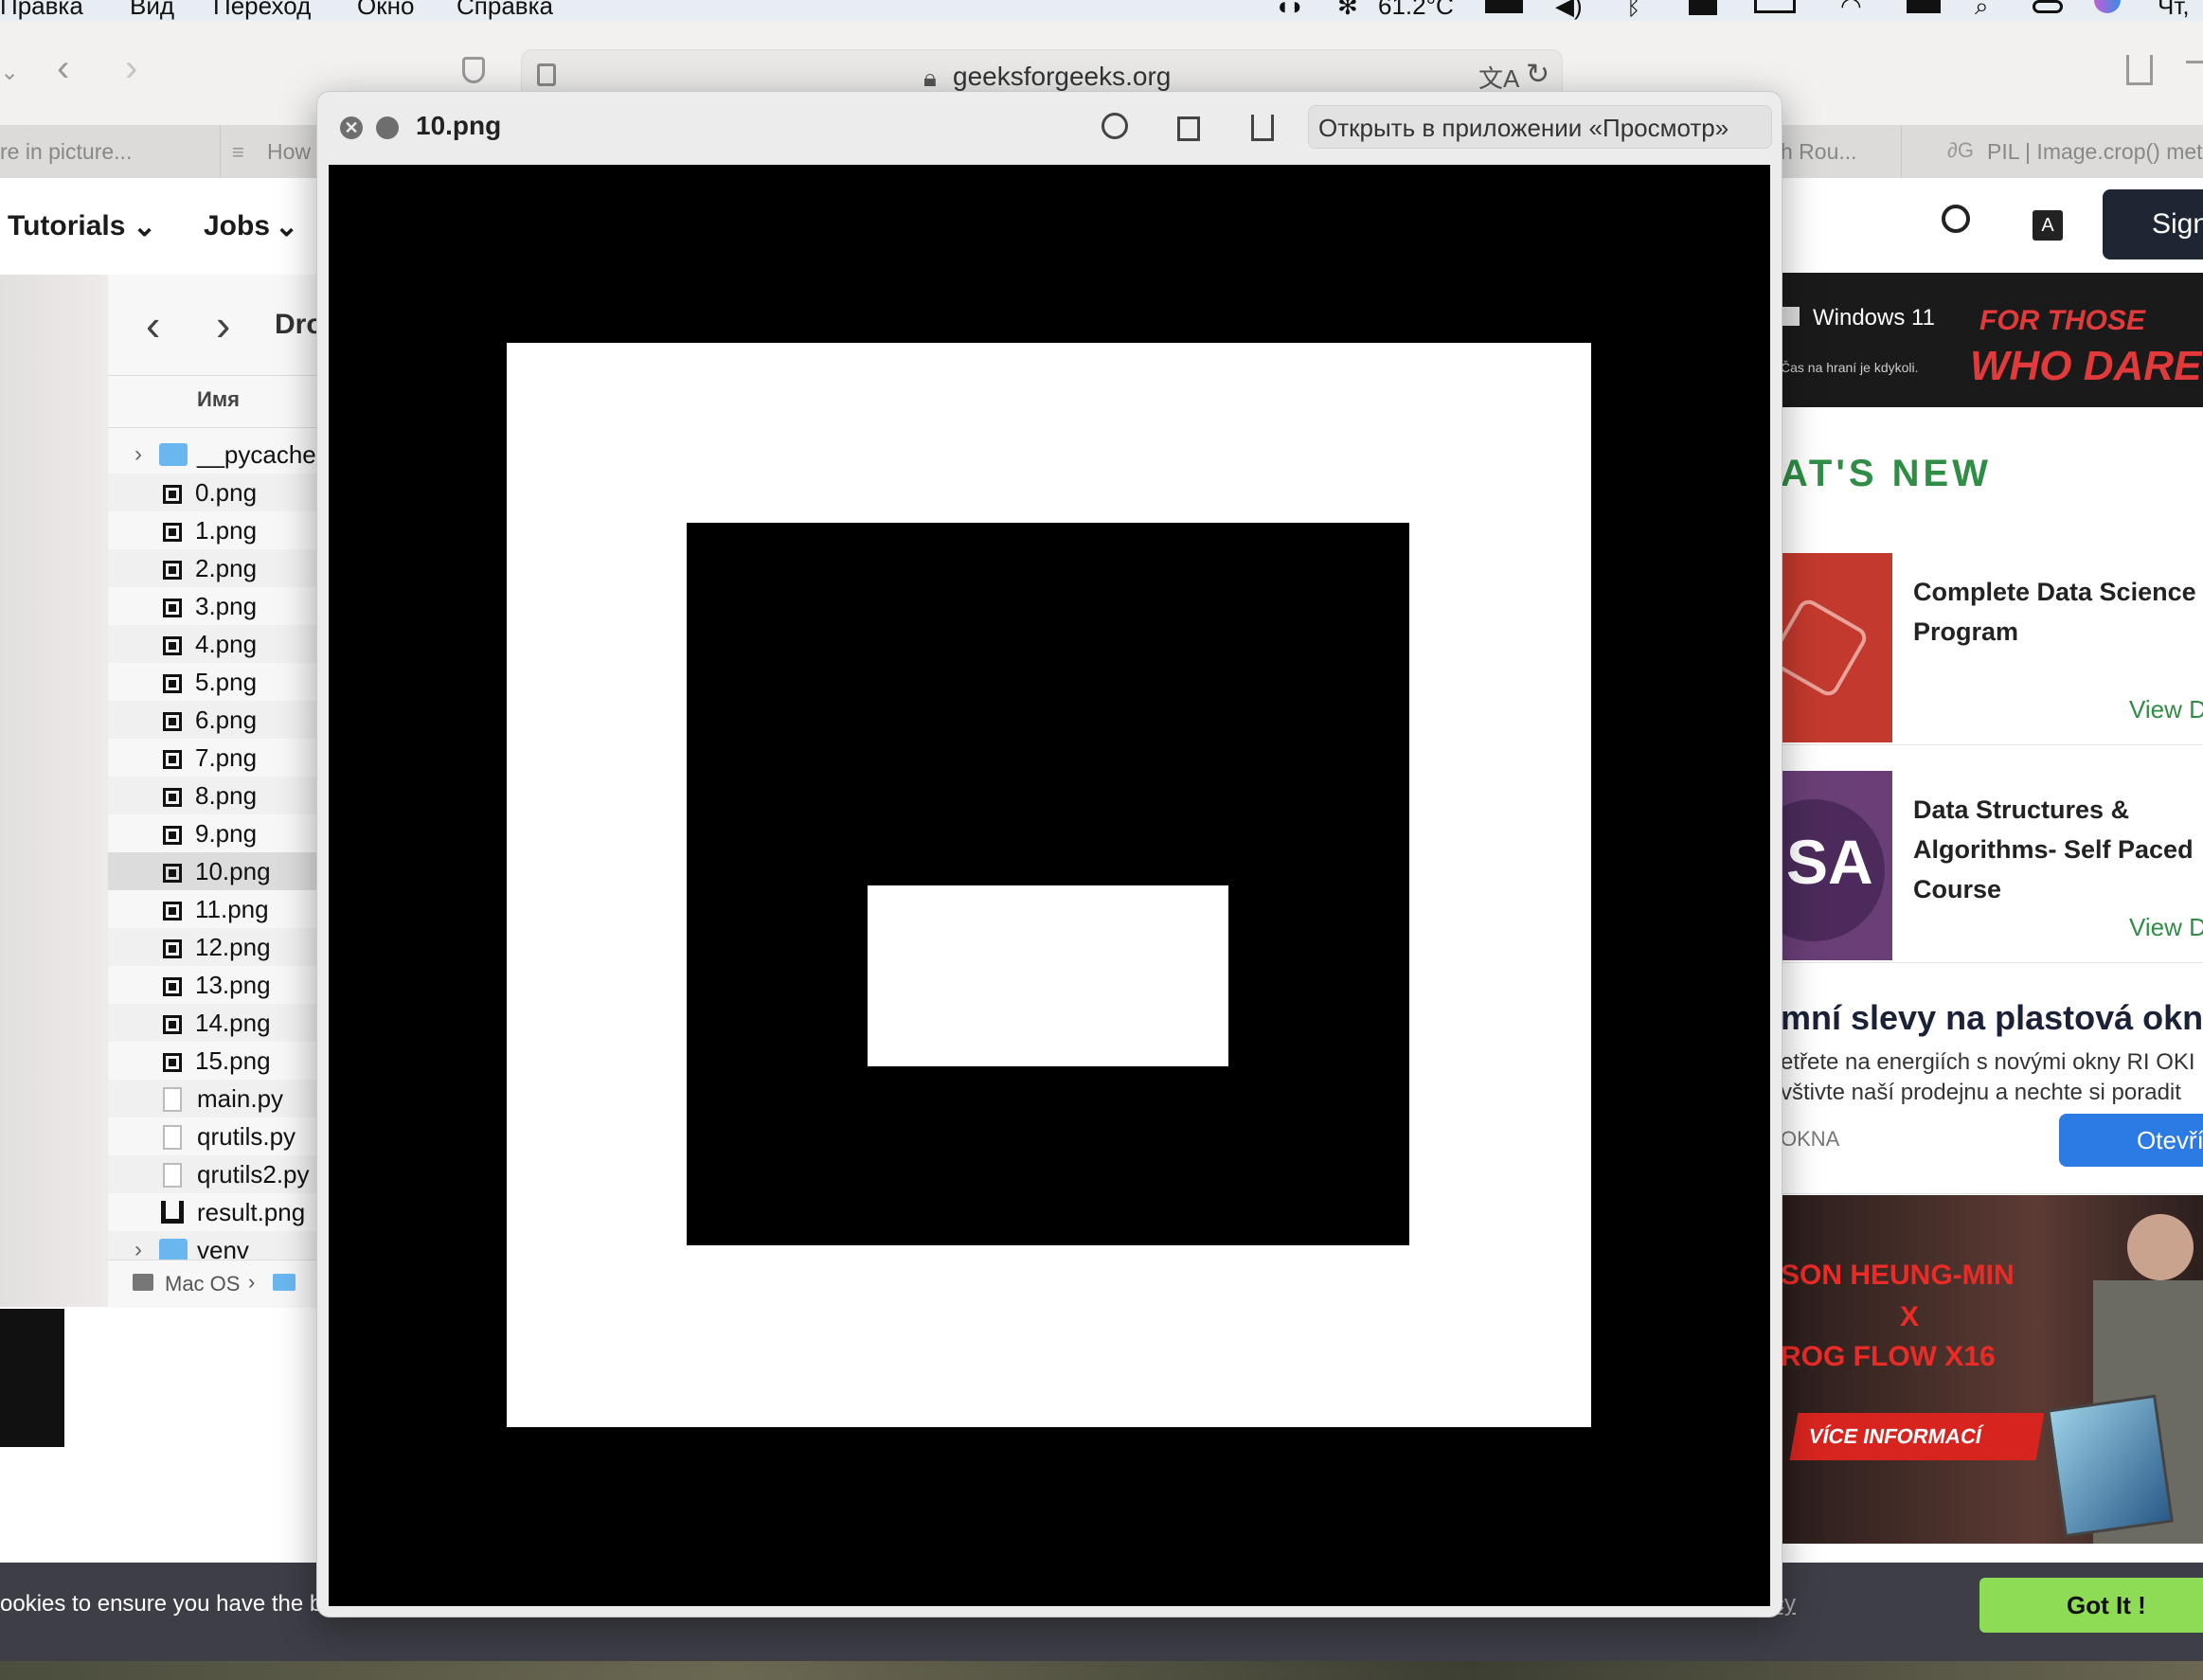 This screenshot has width=2203, height=1680. What do you see at coordinates (212, 492) in the screenshot?
I see `list-item: 0.png` at bounding box center [212, 492].